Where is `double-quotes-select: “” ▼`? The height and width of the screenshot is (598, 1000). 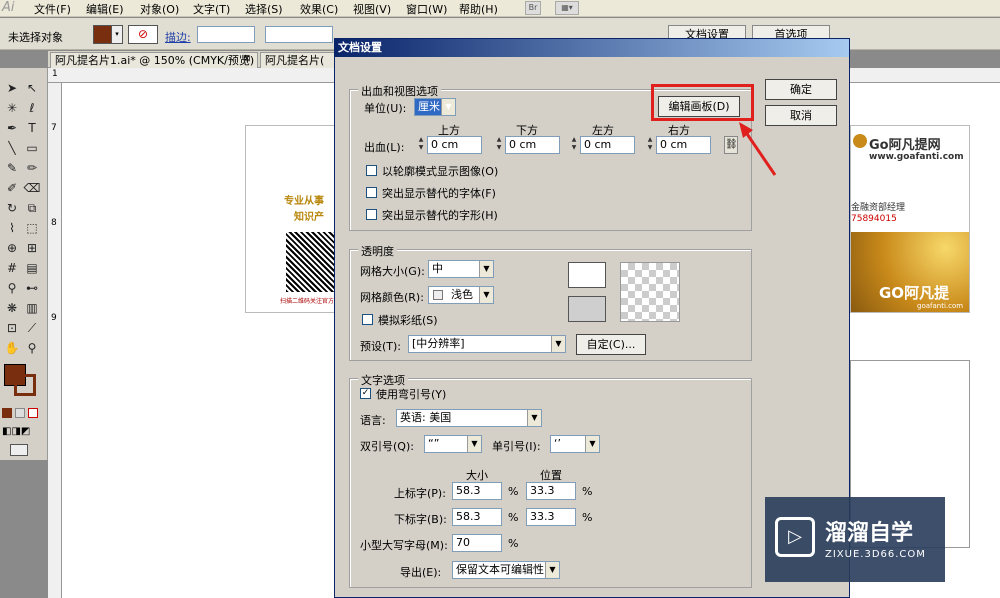 double-quotes-select: “” ▼ is located at coordinates (453, 444).